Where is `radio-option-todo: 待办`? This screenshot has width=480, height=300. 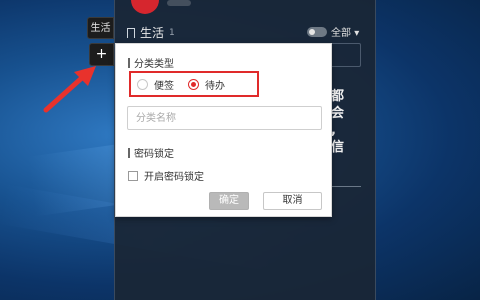
radio-option-todo: 待办 is located at coordinates (206, 84).